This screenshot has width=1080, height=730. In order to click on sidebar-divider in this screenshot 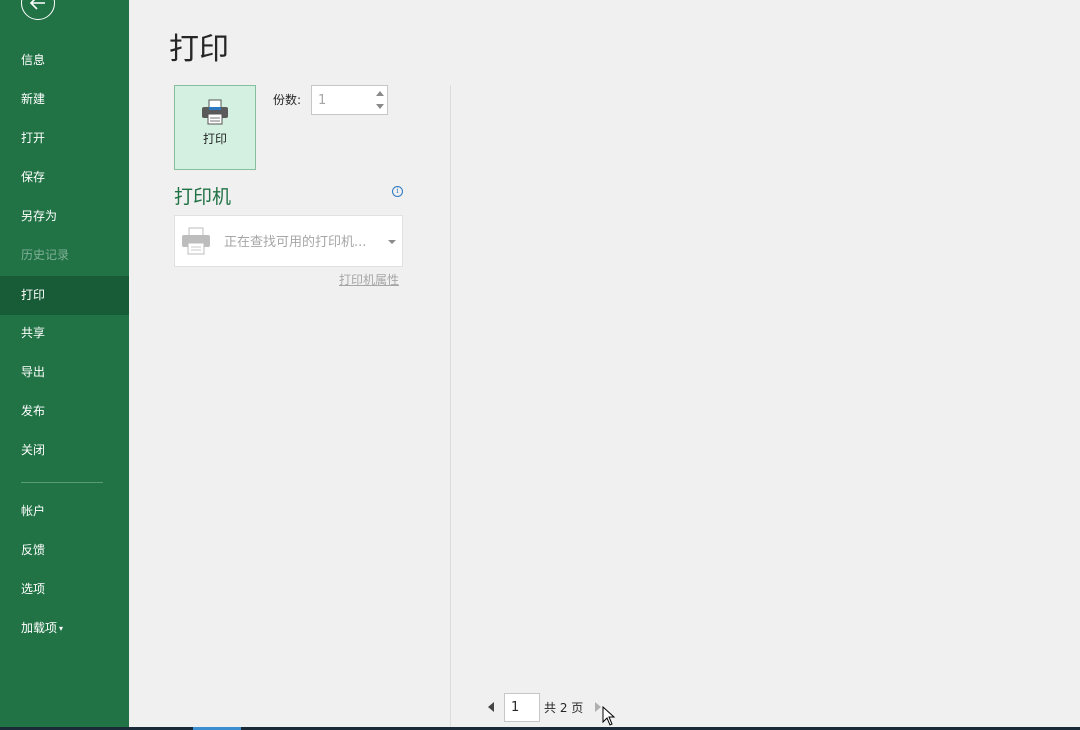, I will do `click(62, 482)`.